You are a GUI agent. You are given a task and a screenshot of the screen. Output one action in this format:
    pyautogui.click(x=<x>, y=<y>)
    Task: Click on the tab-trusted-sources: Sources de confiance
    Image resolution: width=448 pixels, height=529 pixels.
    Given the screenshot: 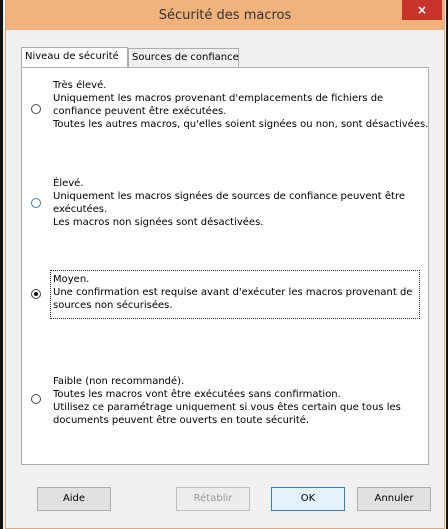 What is the action you would take?
    pyautogui.click(x=183, y=57)
    